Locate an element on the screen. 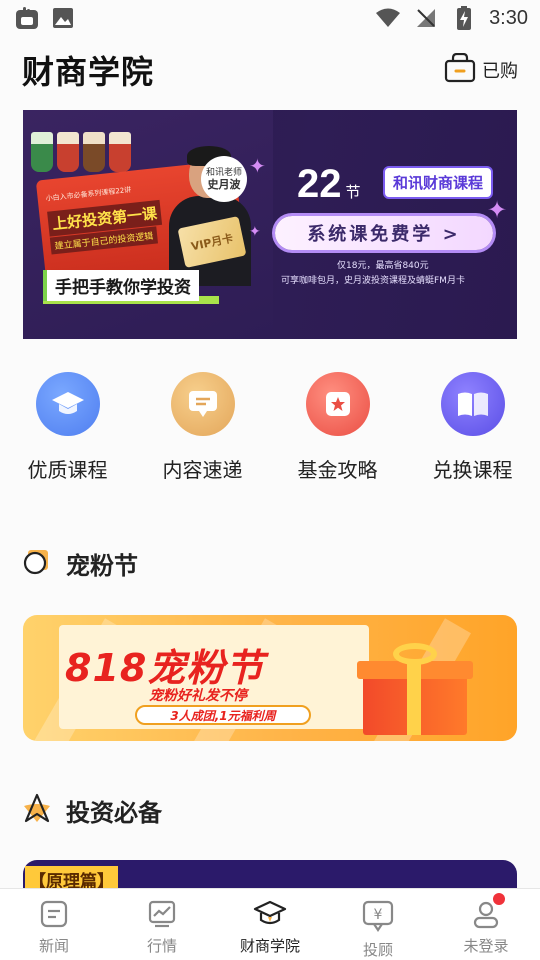 This screenshot has width=540, height=960. lesson-count-number: 22 is located at coordinates (319, 184).